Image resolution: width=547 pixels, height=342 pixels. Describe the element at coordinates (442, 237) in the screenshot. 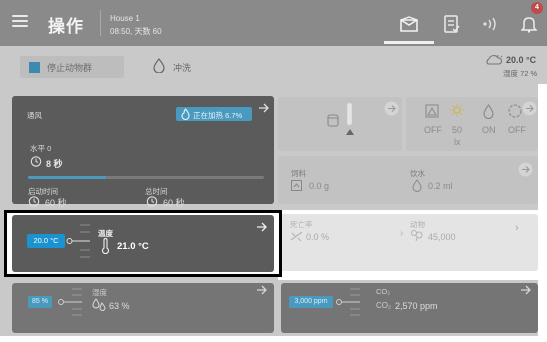

I see `animals-value: 45,000` at that location.